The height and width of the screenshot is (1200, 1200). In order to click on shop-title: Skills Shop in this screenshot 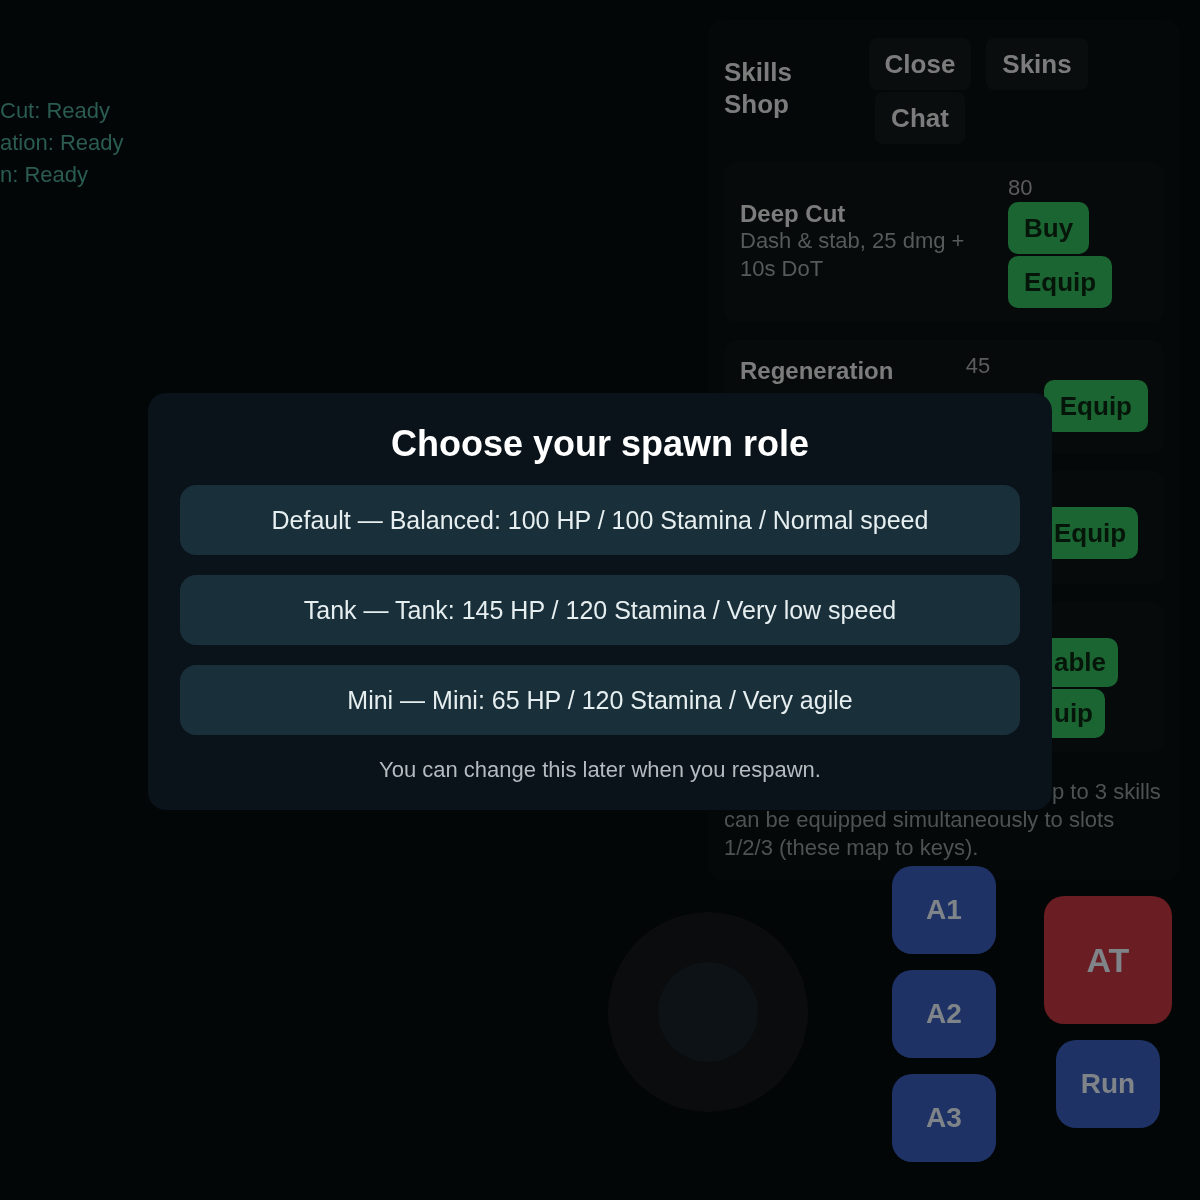, I will do `click(758, 88)`.